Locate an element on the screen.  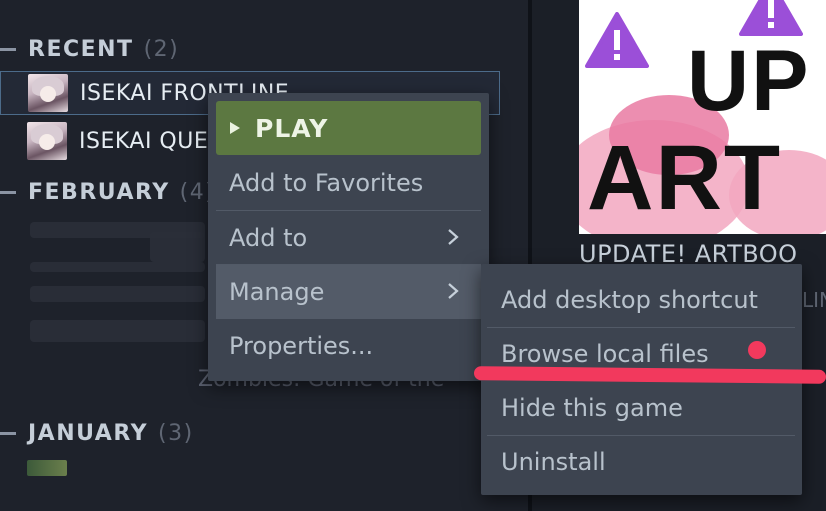
news-subtitle: LIN is located at coordinates (814, 300).